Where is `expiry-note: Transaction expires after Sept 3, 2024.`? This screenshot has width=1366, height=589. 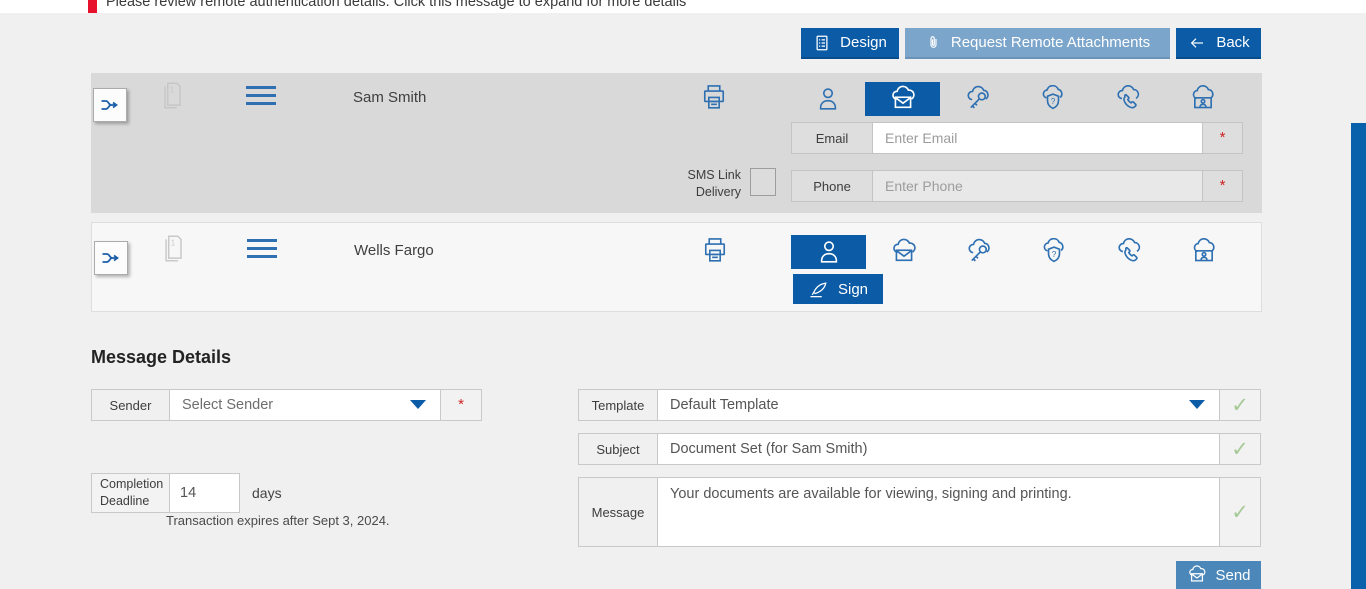 expiry-note: Transaction expires after Sept 3, 2024. is located at coordinates (278, 520).